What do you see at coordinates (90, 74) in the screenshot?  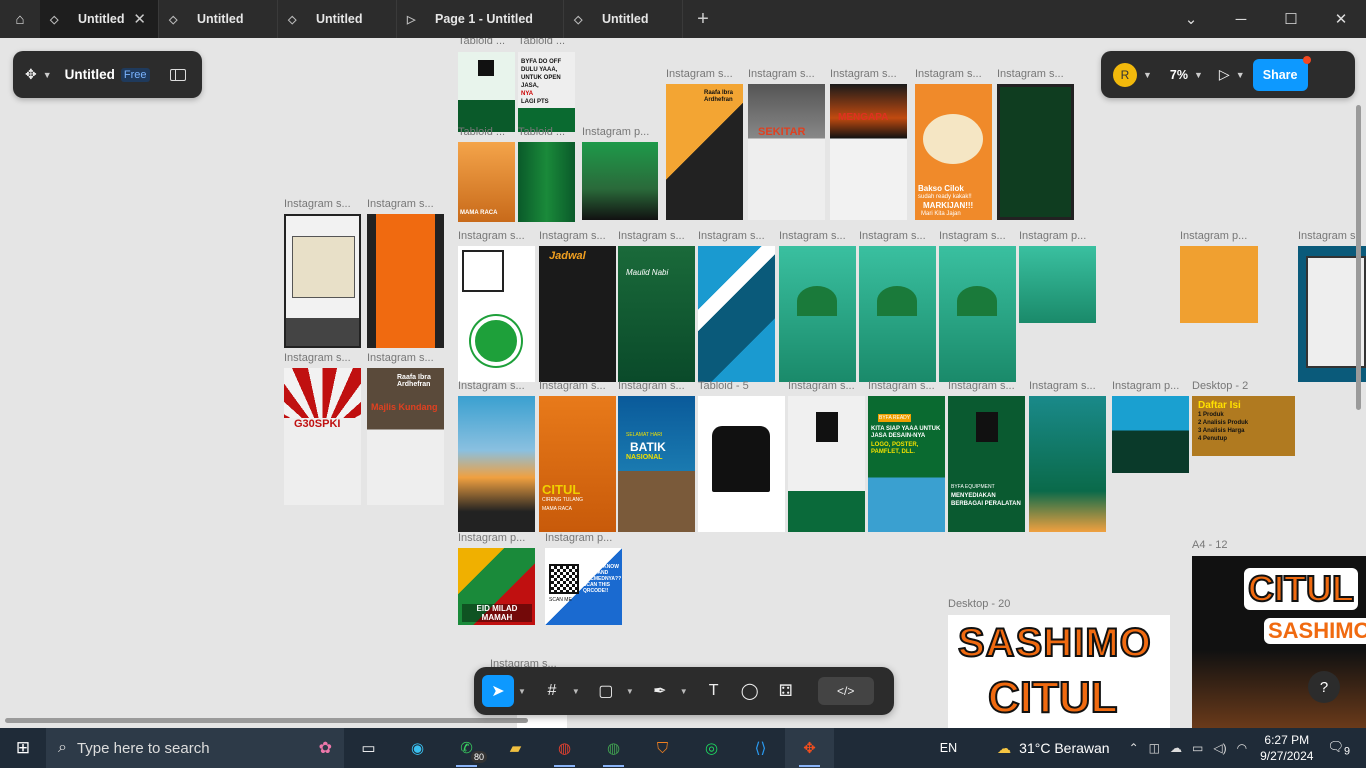 I see `file-name: Untitled` at bounding box center [90, 74].